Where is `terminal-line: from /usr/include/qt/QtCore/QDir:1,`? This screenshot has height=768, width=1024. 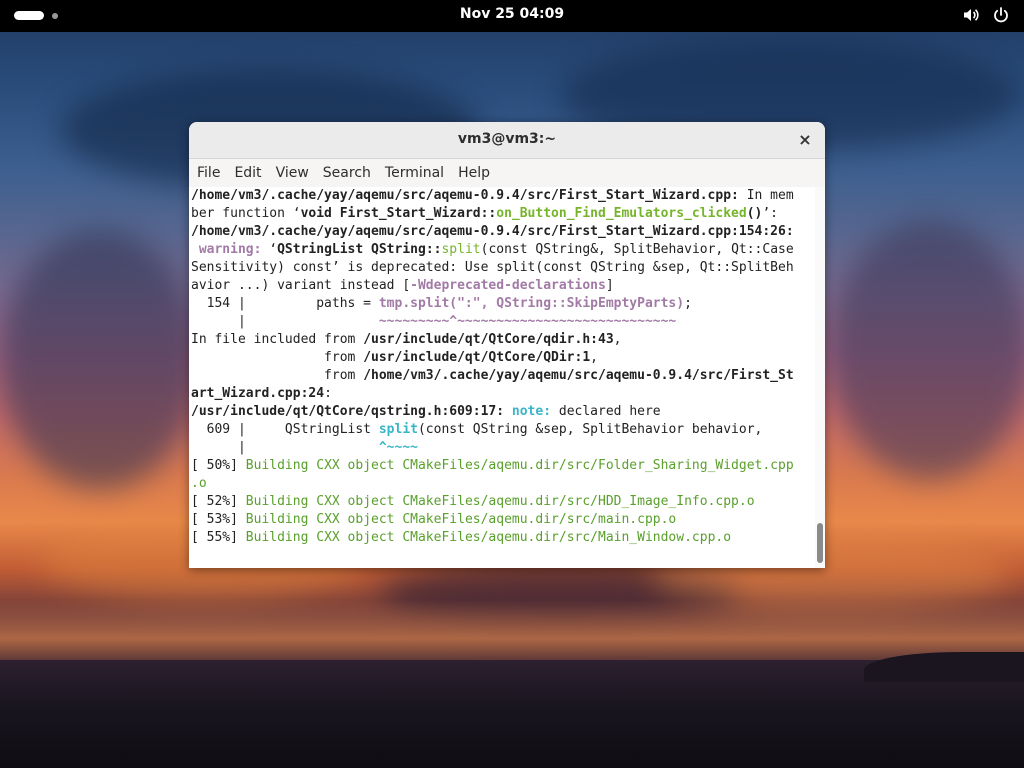 terminal-line: from /usr/include/qt/QtCore/QDir:1, is located at coordinates (504, 358).